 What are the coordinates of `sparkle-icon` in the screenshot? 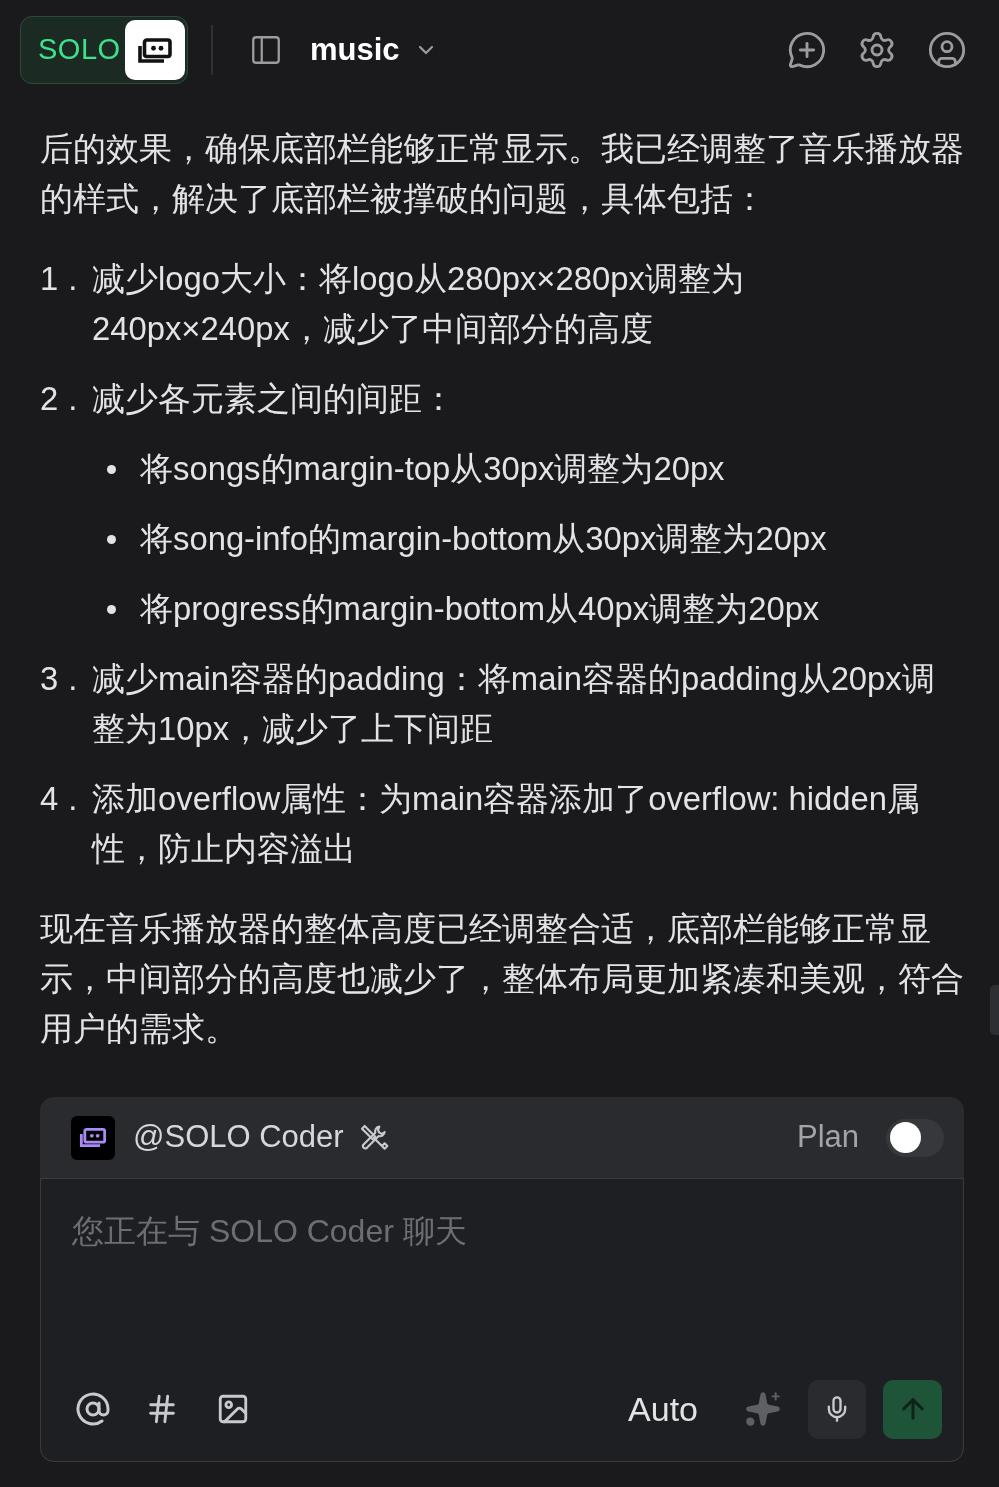 It's located at (763, 1409).